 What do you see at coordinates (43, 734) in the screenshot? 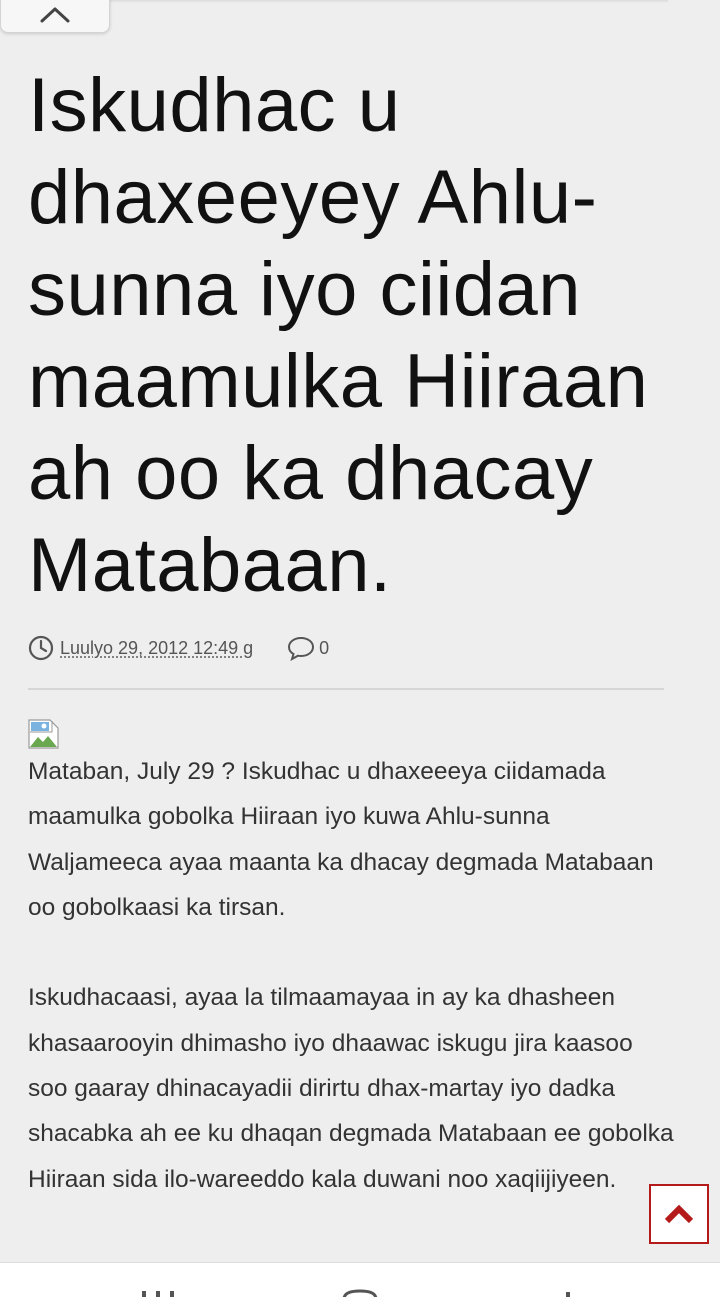
I see `broken-image-icon` at bounding box center [43, 734].